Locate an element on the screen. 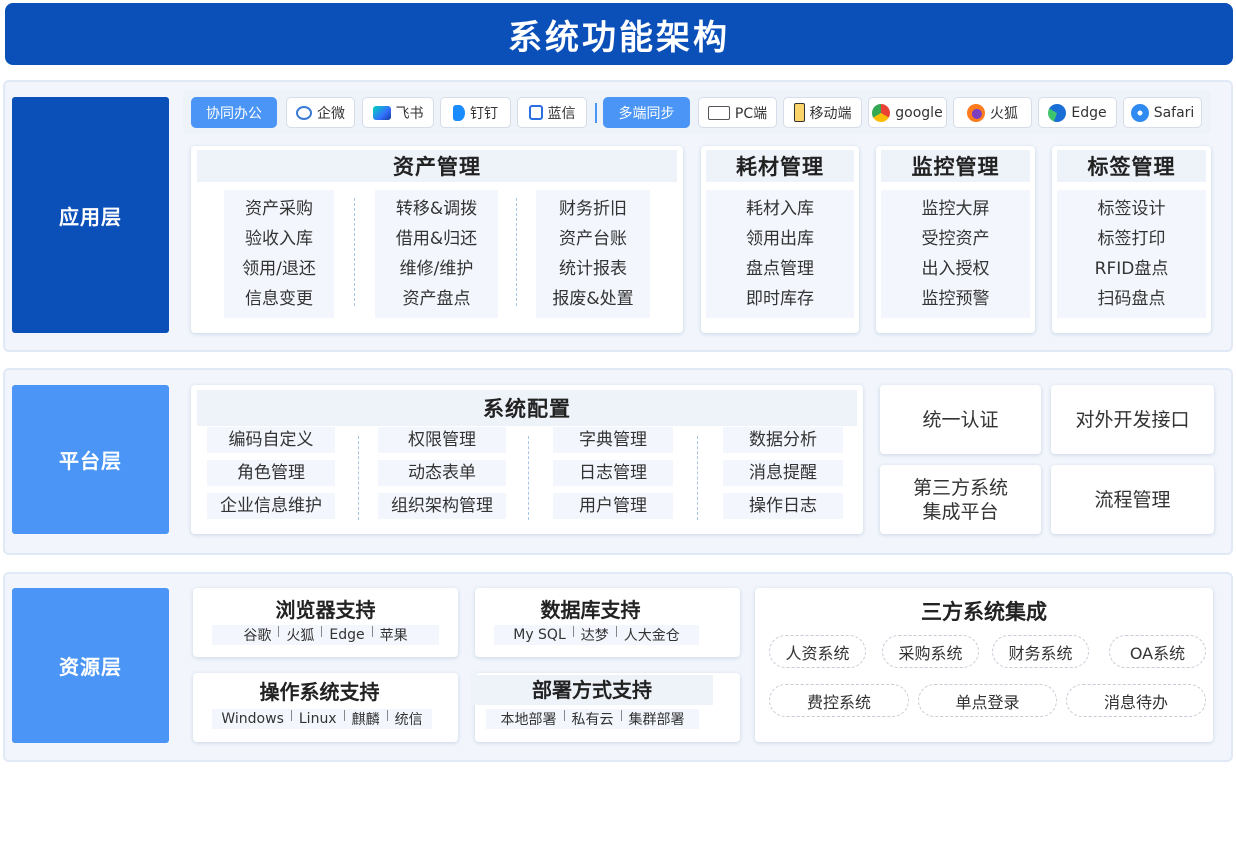  safari-label: Safari is located at coordinates (1174, 112).